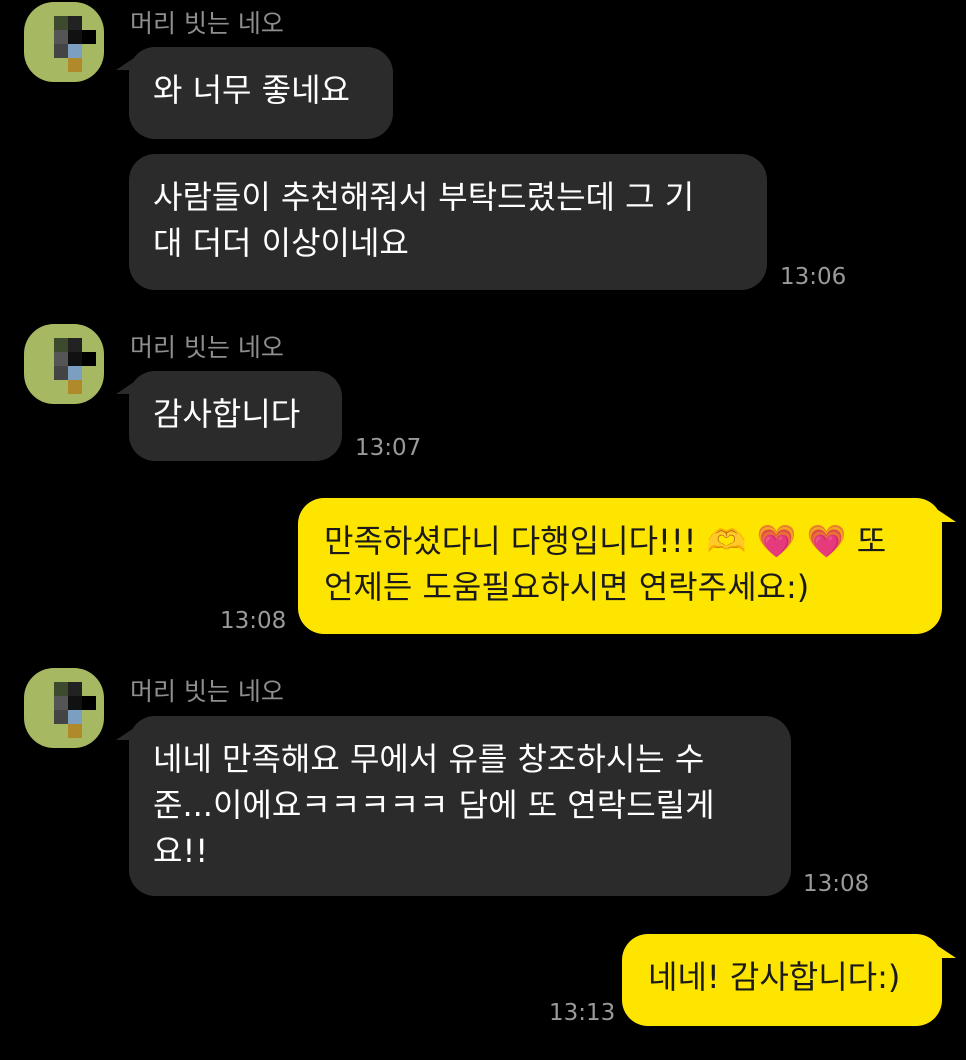 The image size is (966, 1060). I want to click on message-text: 대 더더 이상이네요, so click(281, 243).